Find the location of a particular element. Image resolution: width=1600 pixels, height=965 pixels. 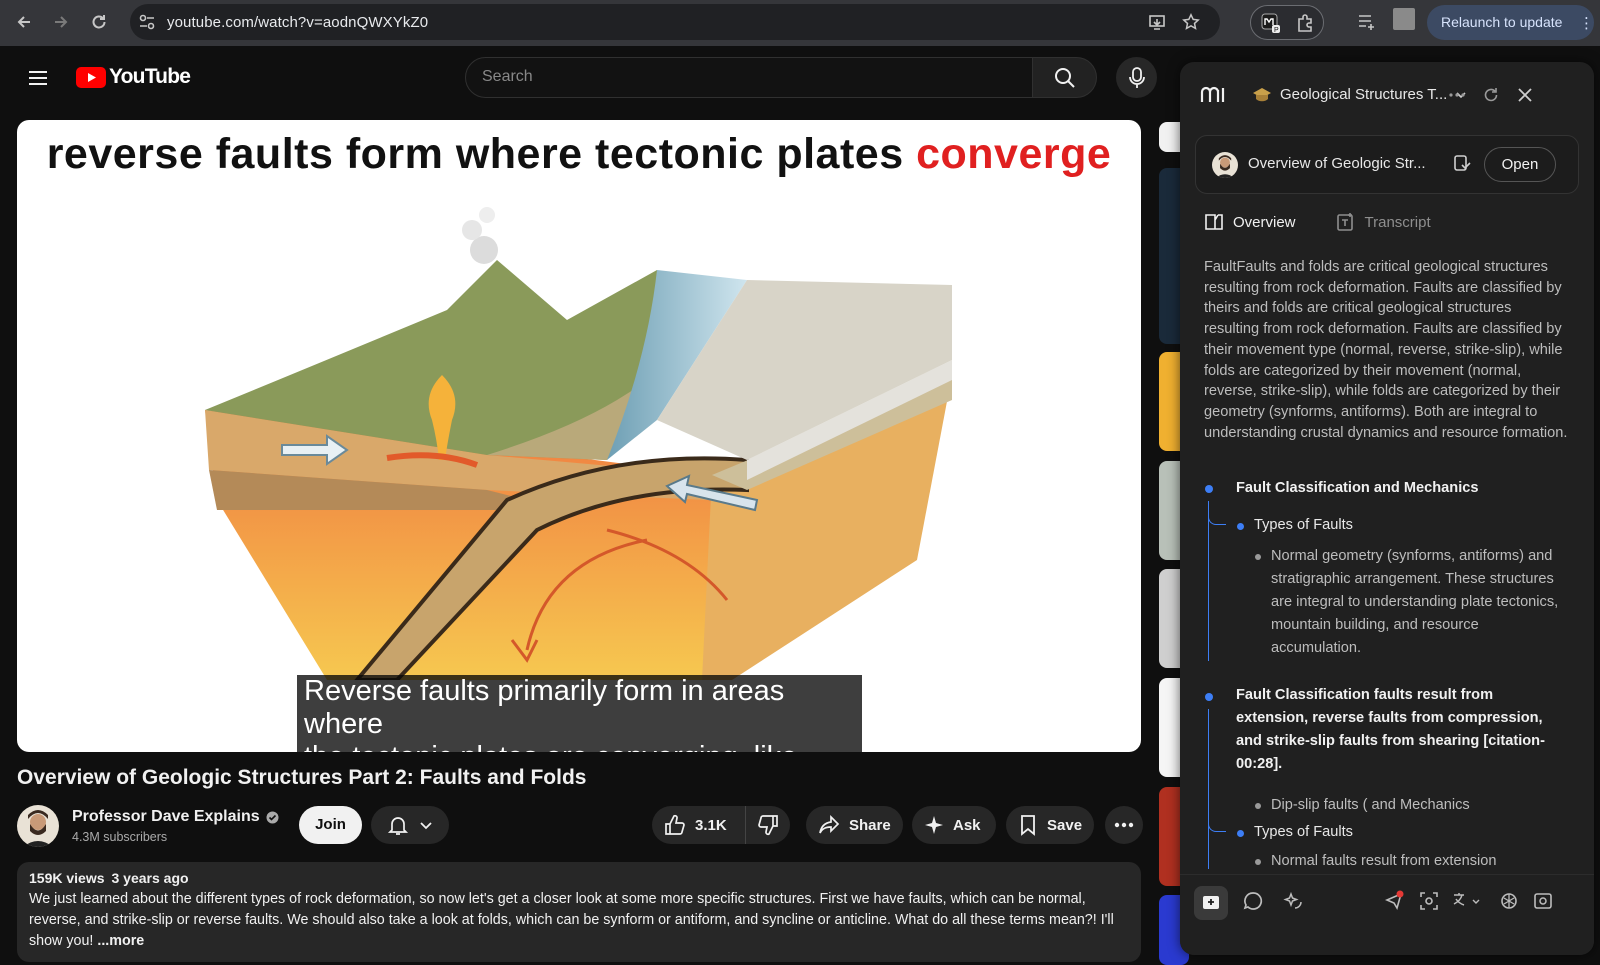

microphone-icon is located at coordinates (1136, 77).